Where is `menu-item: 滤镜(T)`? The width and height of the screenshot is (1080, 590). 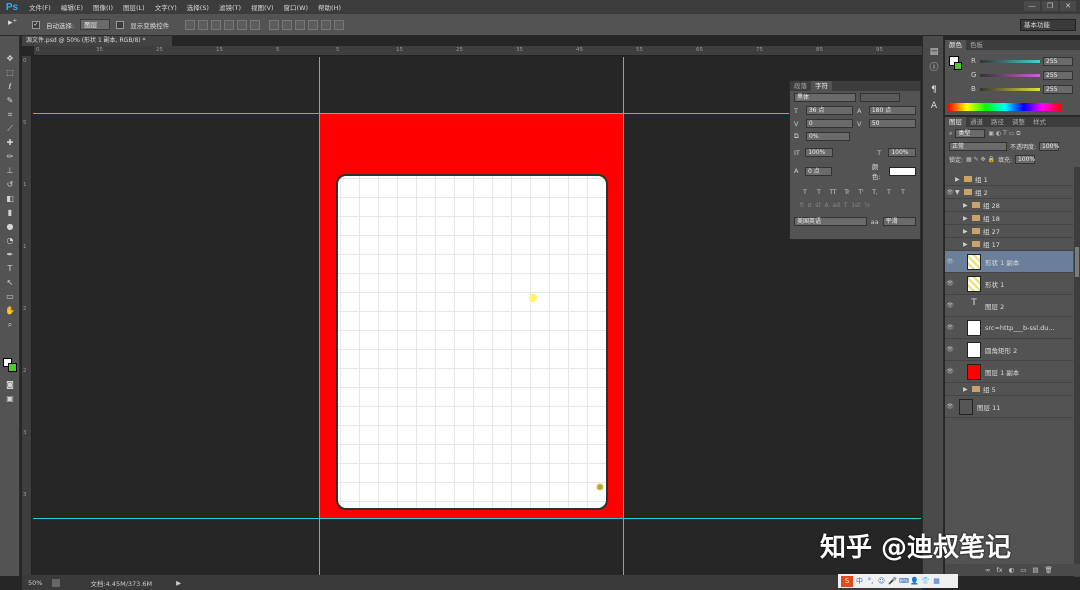
menu-item: 滤镜(T) is located at coordinates (230, 7).